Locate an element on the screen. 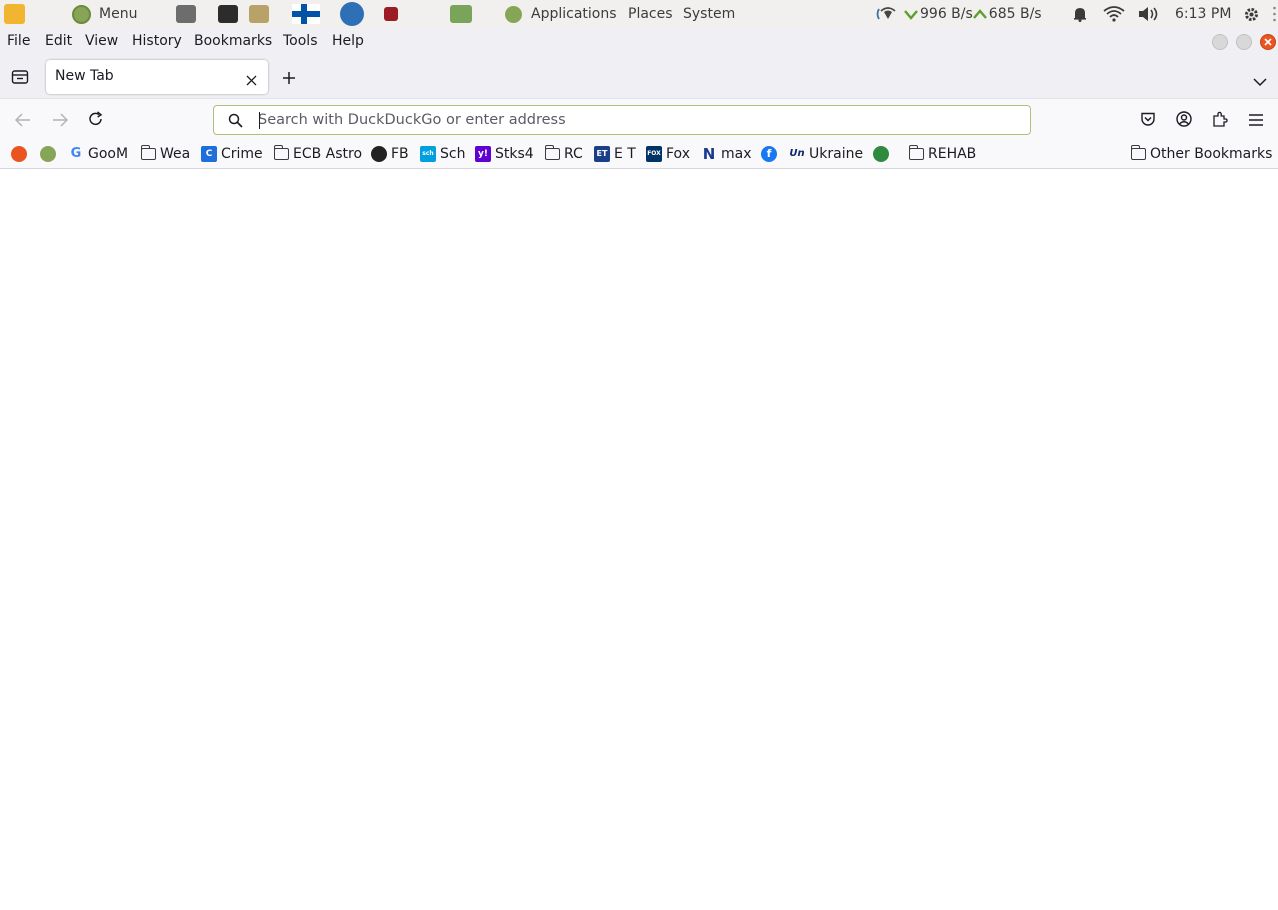 The height and width of the screenshot is (910, 1278). bookmark-et: ET E T is located at coordinates (615, 154).